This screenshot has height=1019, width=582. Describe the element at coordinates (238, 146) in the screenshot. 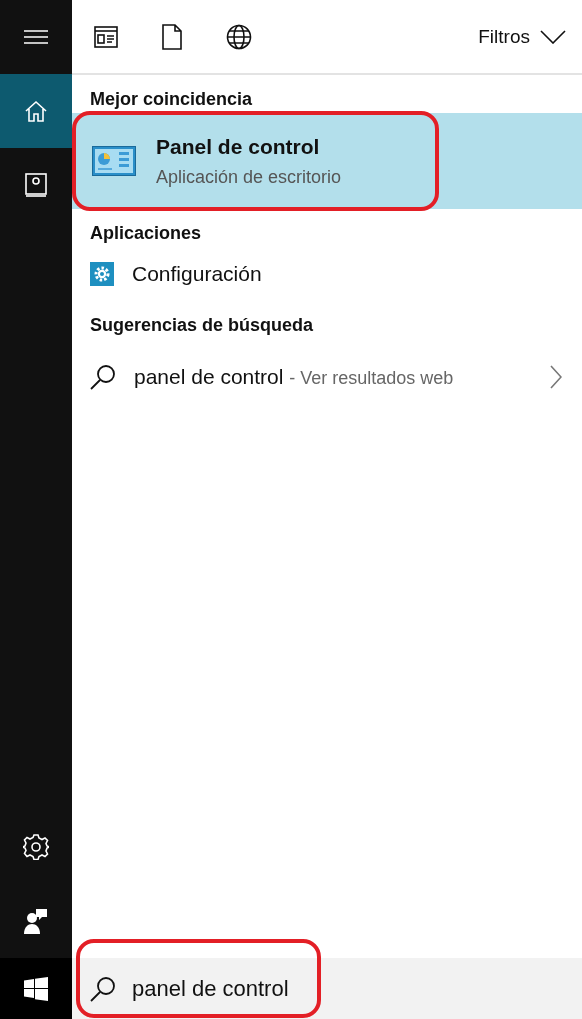

I see `result-title: Panel de control` at that location.